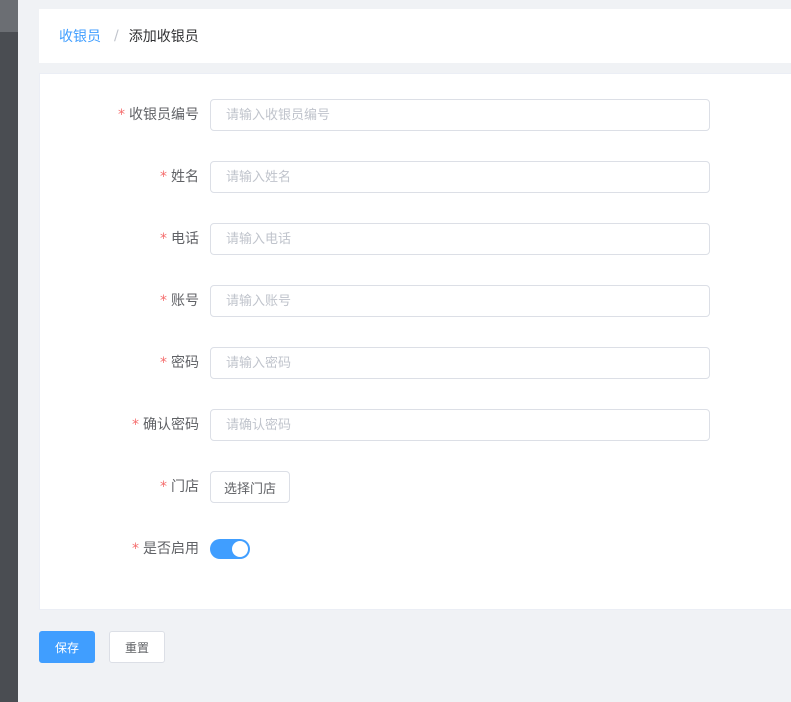 The width and height of the screenshot is (791, 702). I want to click on field-label: * 账号, so click(179, 301).